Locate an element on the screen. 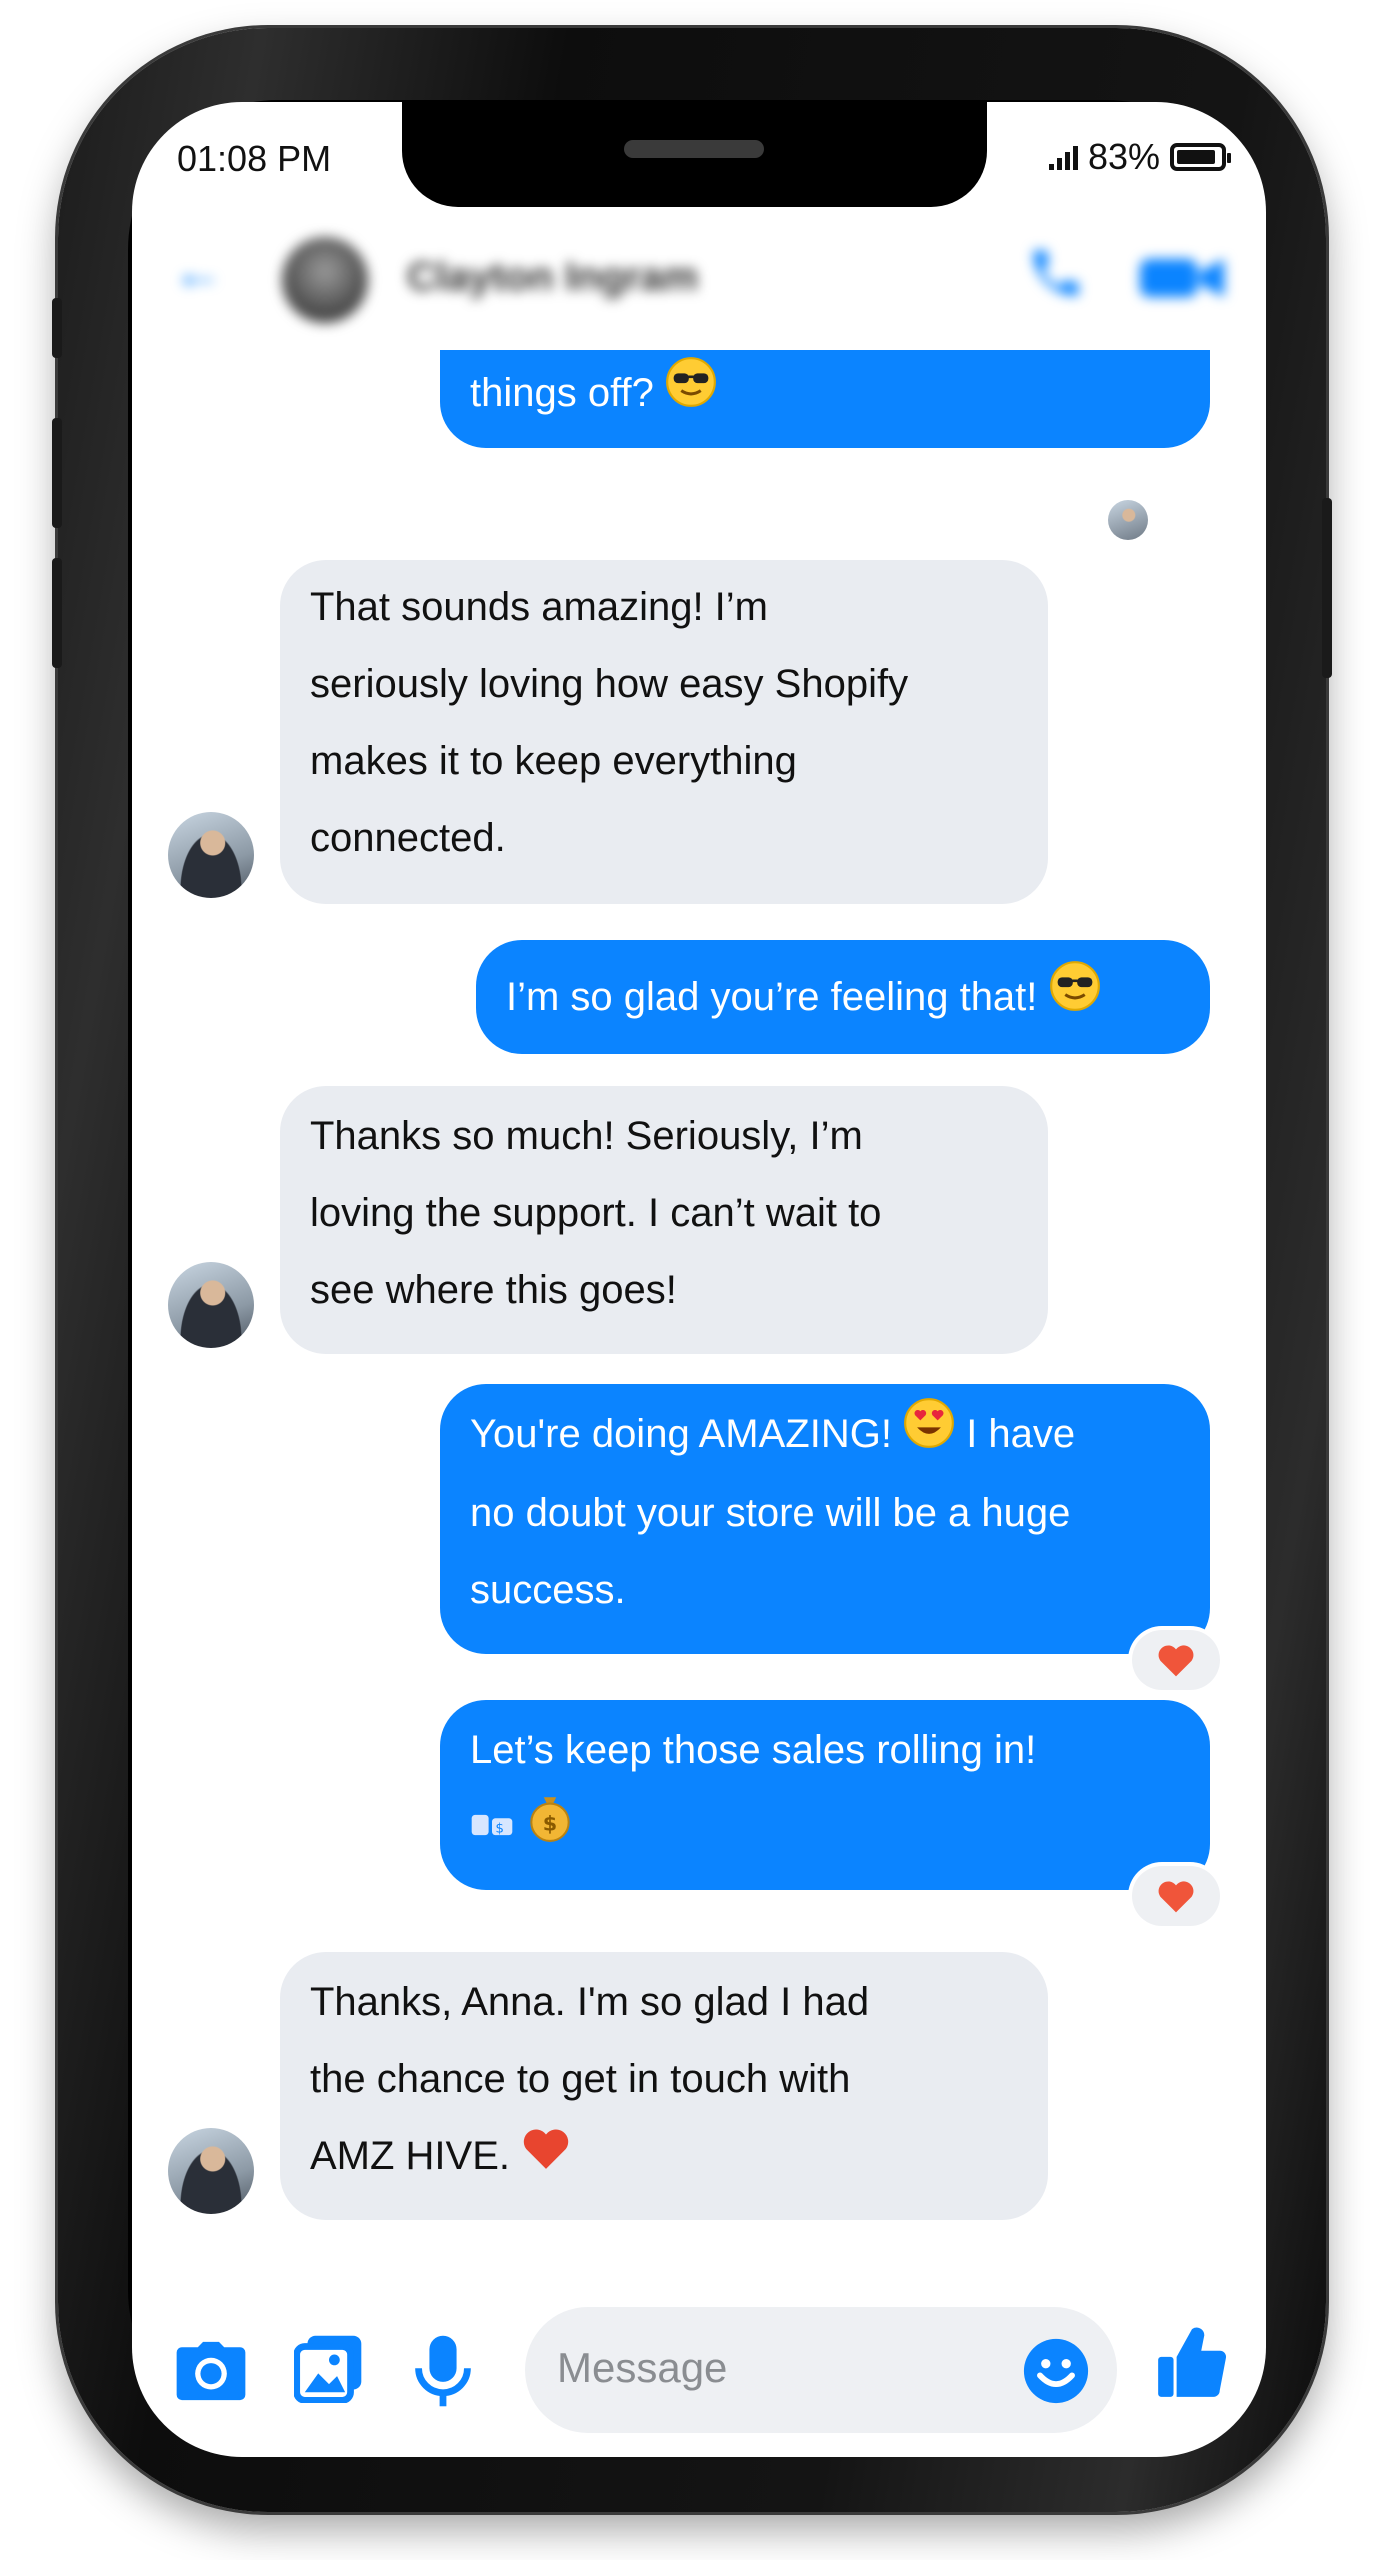 This screenshot has height=2560, width=1385. heart-eyes-emoji-icon is located at coordinates (929, 1436).